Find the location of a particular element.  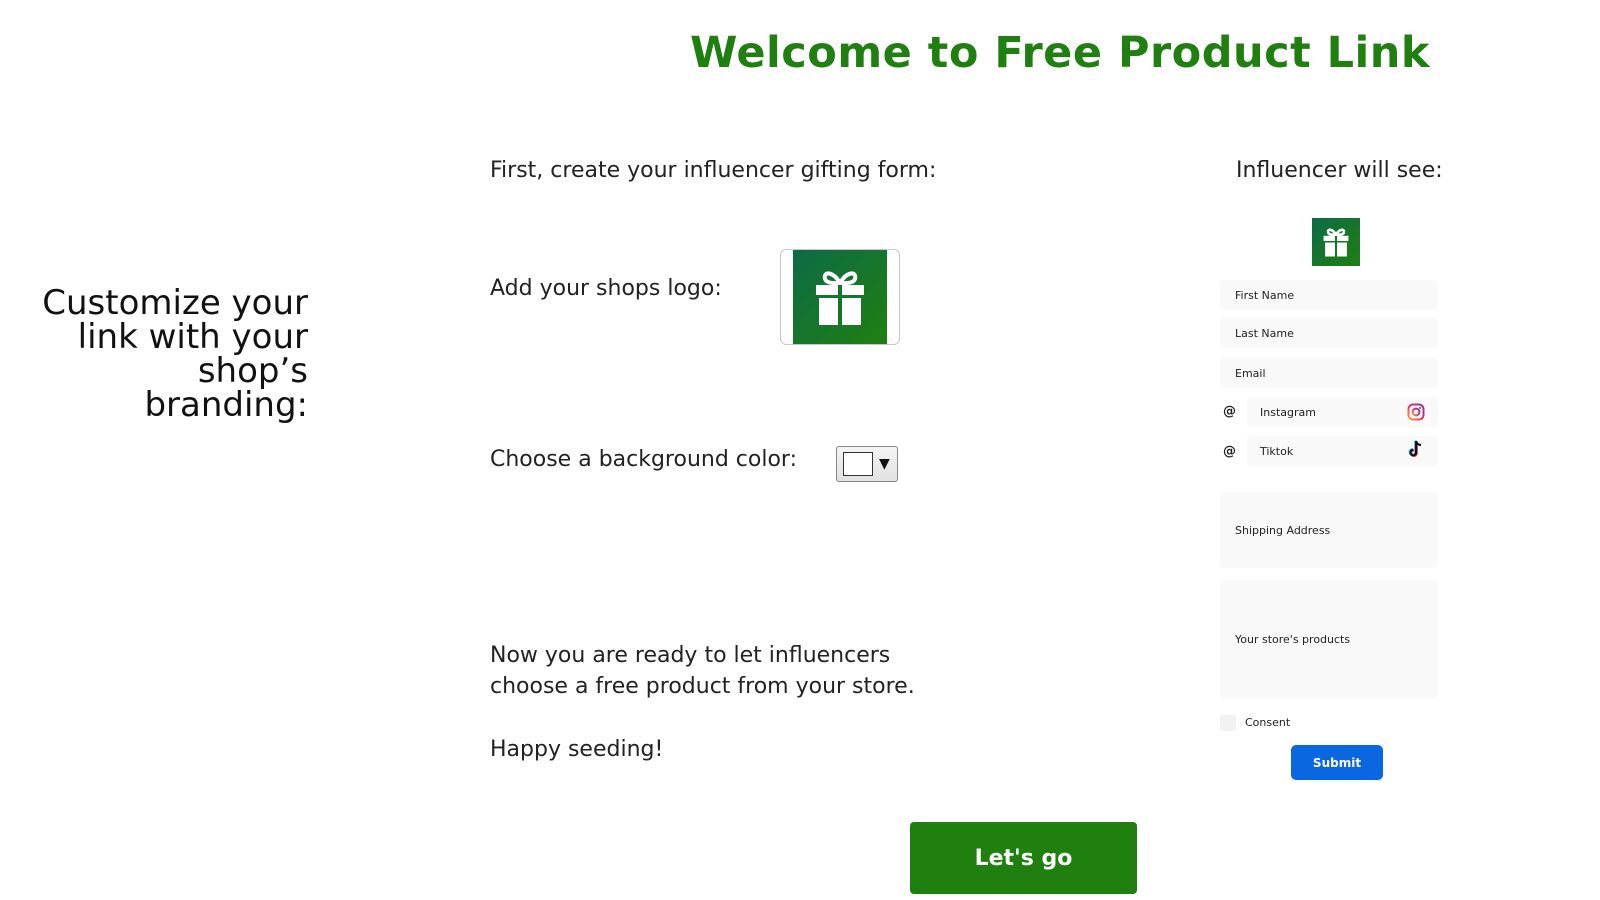

background-color-picker: ▼ is located at coordinates (867, 464).